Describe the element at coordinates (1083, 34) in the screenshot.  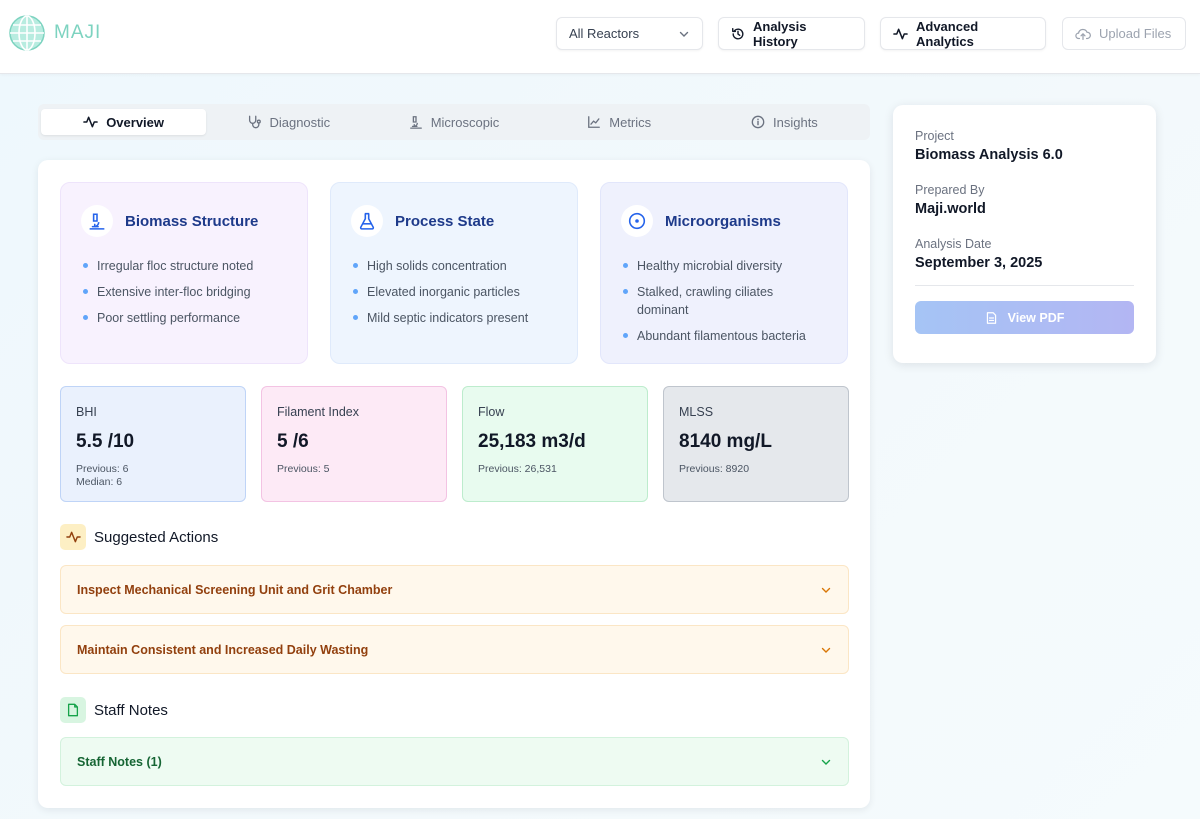
I see `cloud-upload-icon` at that location.